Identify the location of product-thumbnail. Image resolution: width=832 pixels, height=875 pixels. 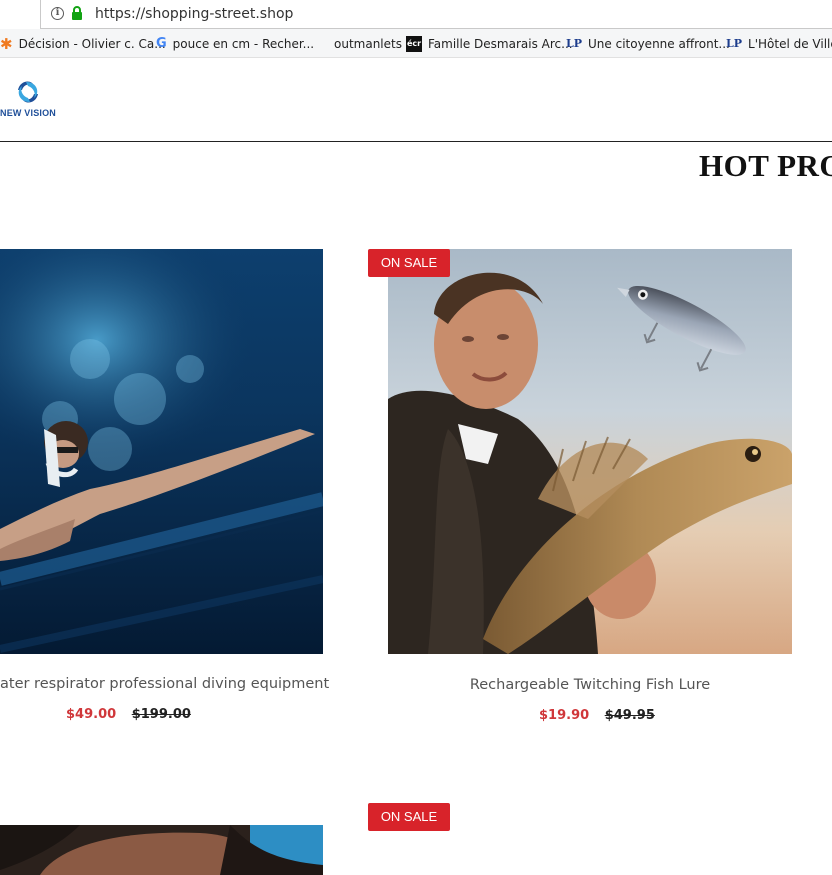
(161, 850).